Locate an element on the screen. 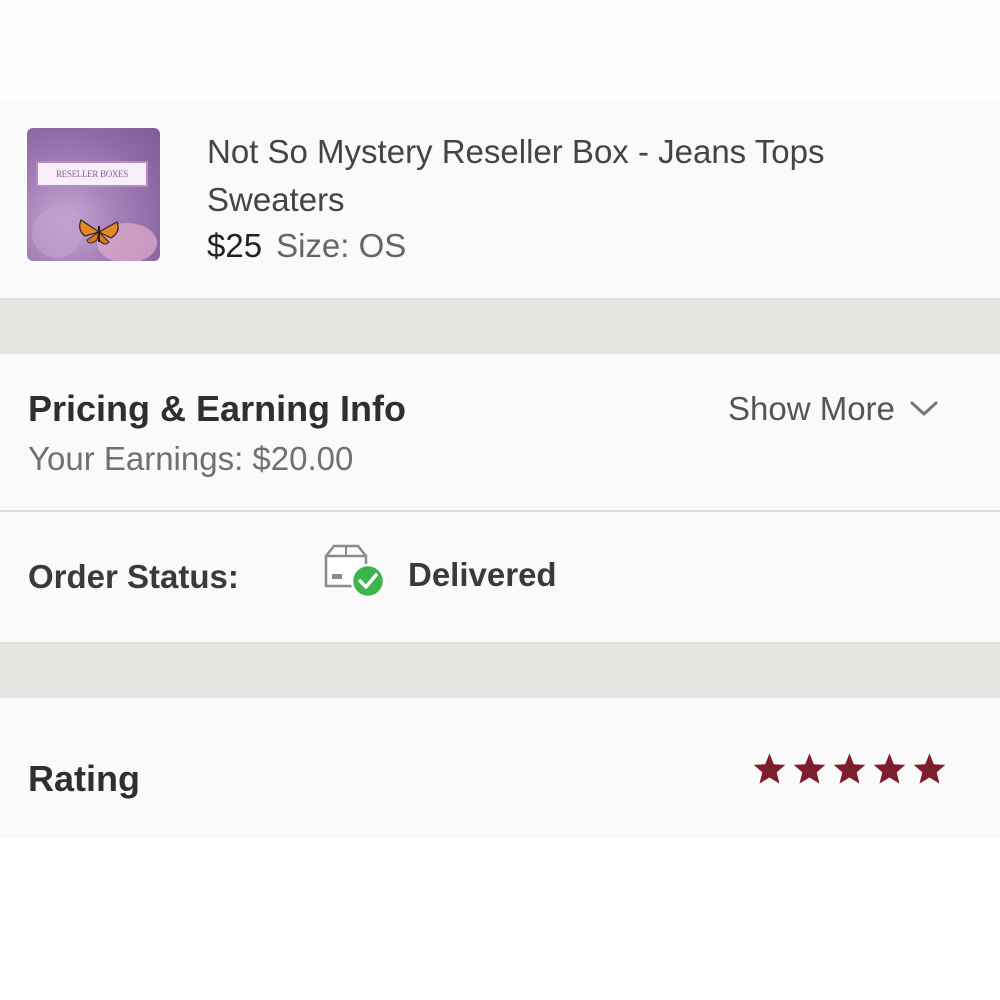 Image resolution: width=1000 pixels, height=1000 pixels. thumbnail-label-box: RESELLER BOXES is located at coordinates (92, 174).